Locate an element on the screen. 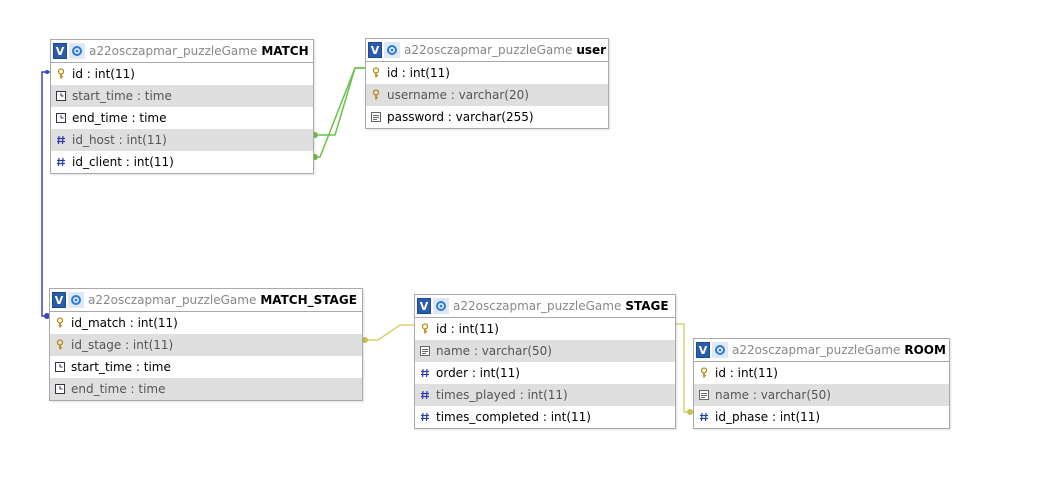  relation-endpoint is located at coordinates (47, 72).